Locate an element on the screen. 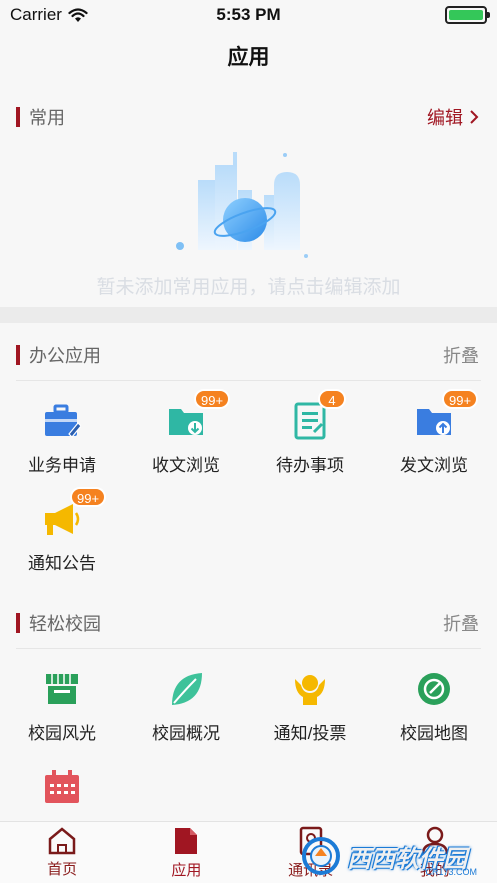  wifi-icon is located at coordinates (78, 14).